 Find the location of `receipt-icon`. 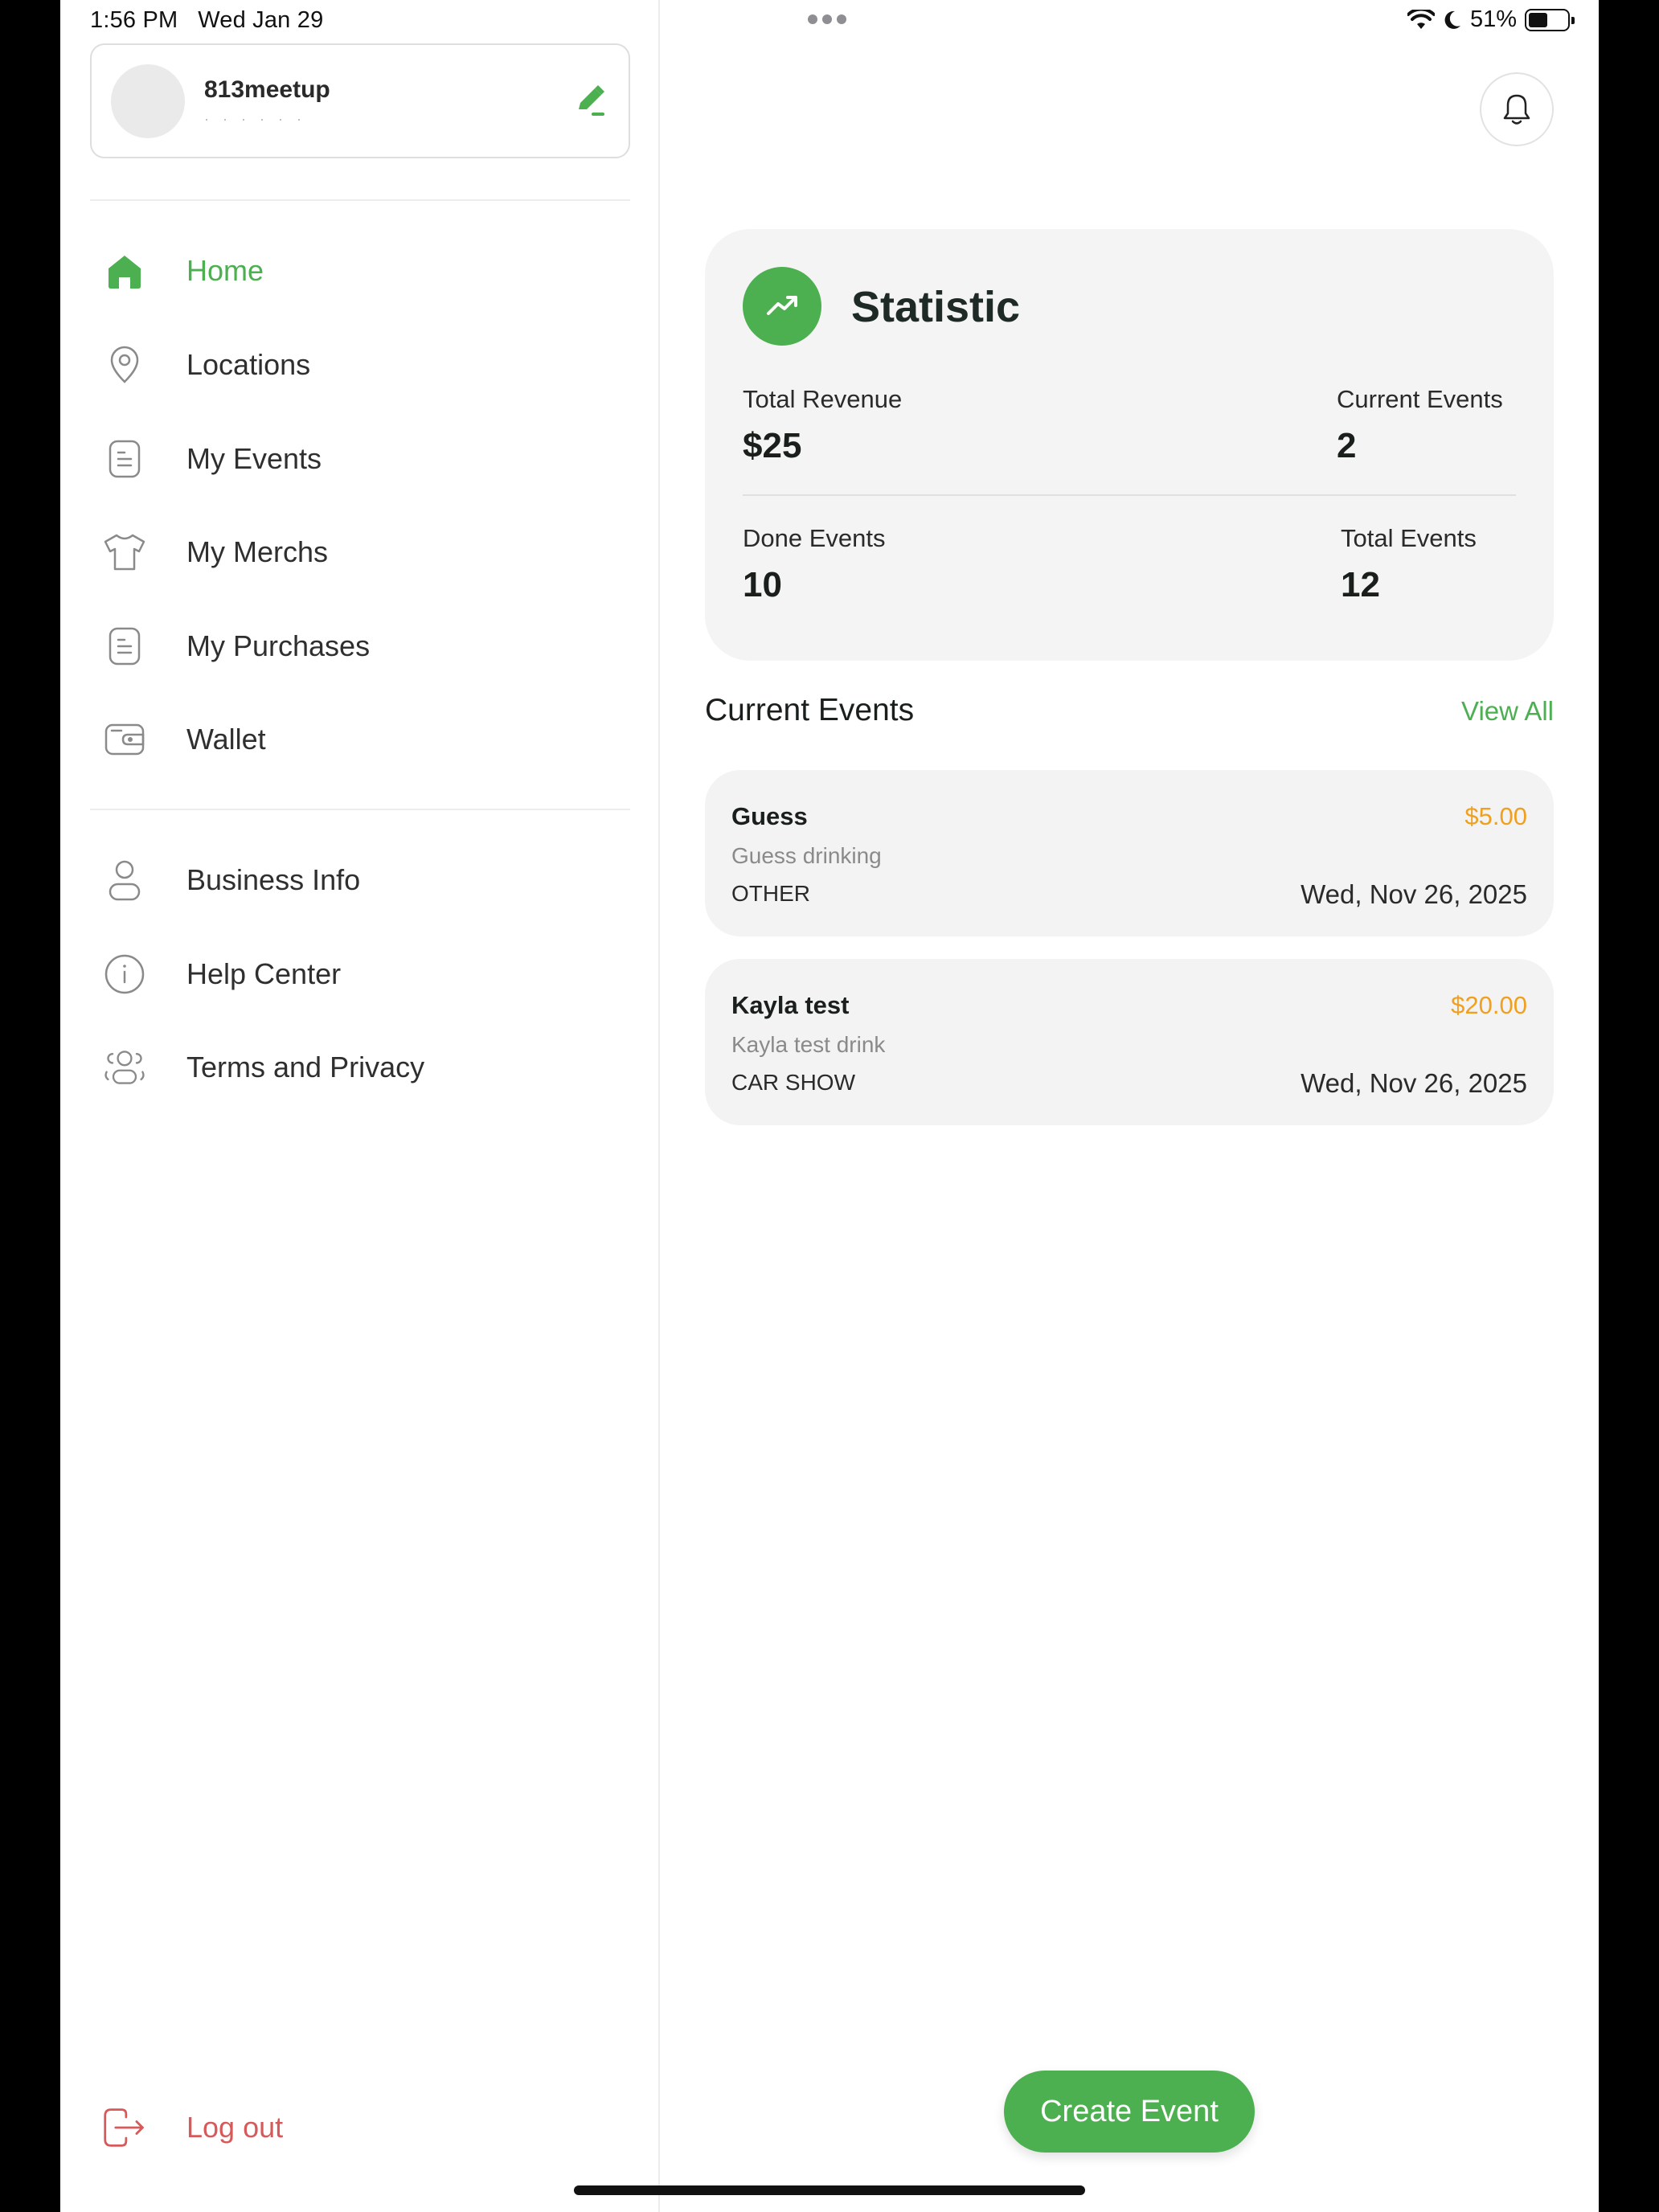

receipt-icon is located at coordinates (124, 646).